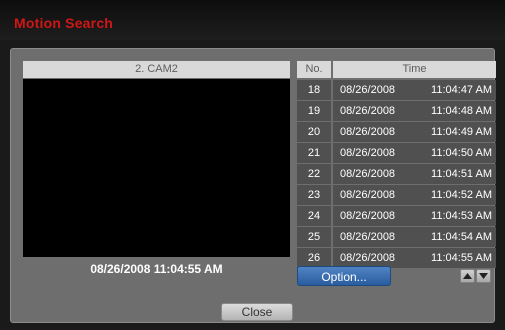 Image resolution: width=505 pixels, height=330 pixels. I want to click on table-row: 24 08/26/2008 11:04:53 AM, so click(396, 216).